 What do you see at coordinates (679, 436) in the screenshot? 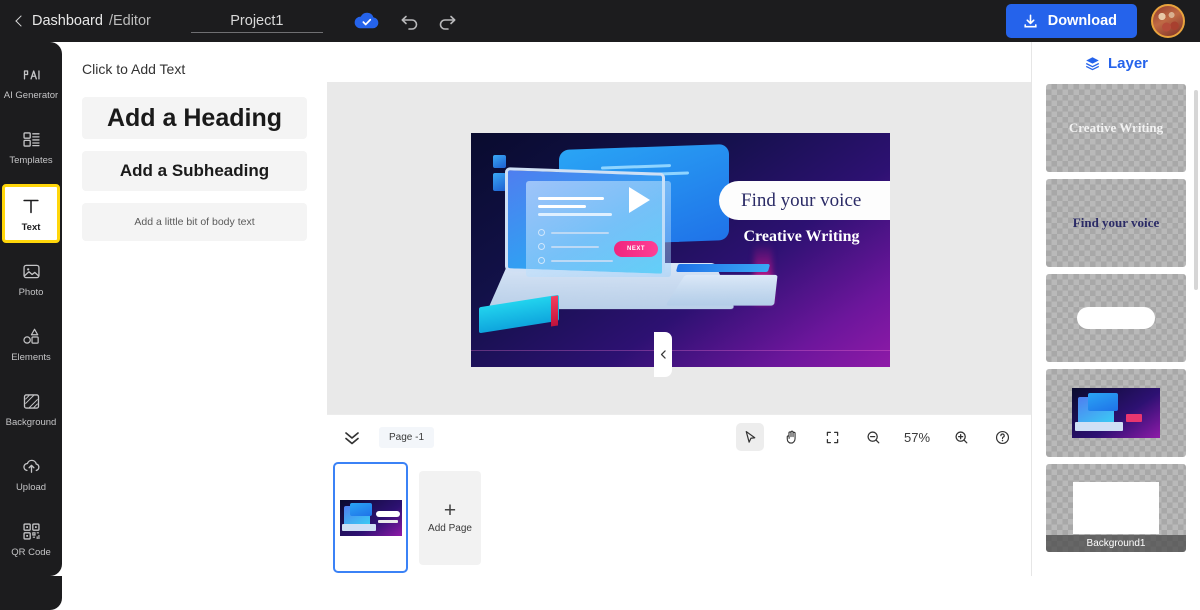
I see `canvas-toolbar: Page -1 57%` at bounding box center [679, 436].